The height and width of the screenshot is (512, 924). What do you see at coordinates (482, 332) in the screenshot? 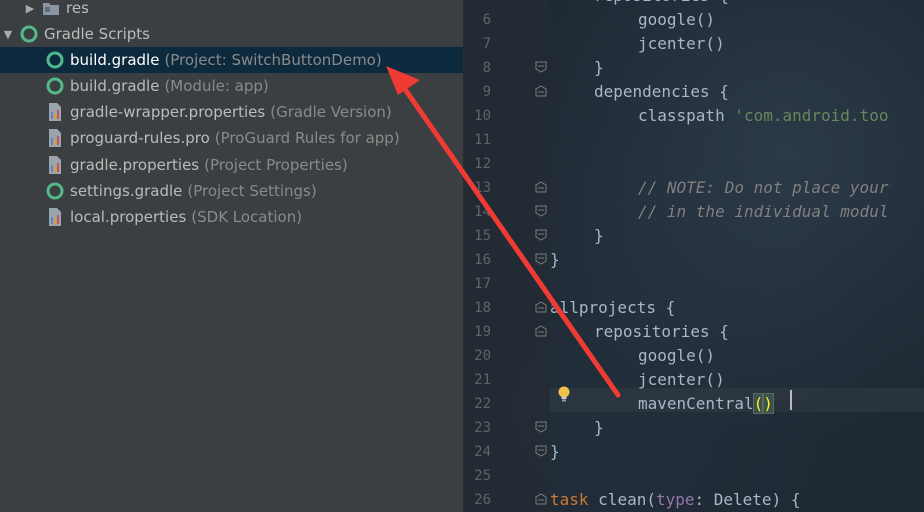
I see `line-number: 19` at bounding box center [482, 332].